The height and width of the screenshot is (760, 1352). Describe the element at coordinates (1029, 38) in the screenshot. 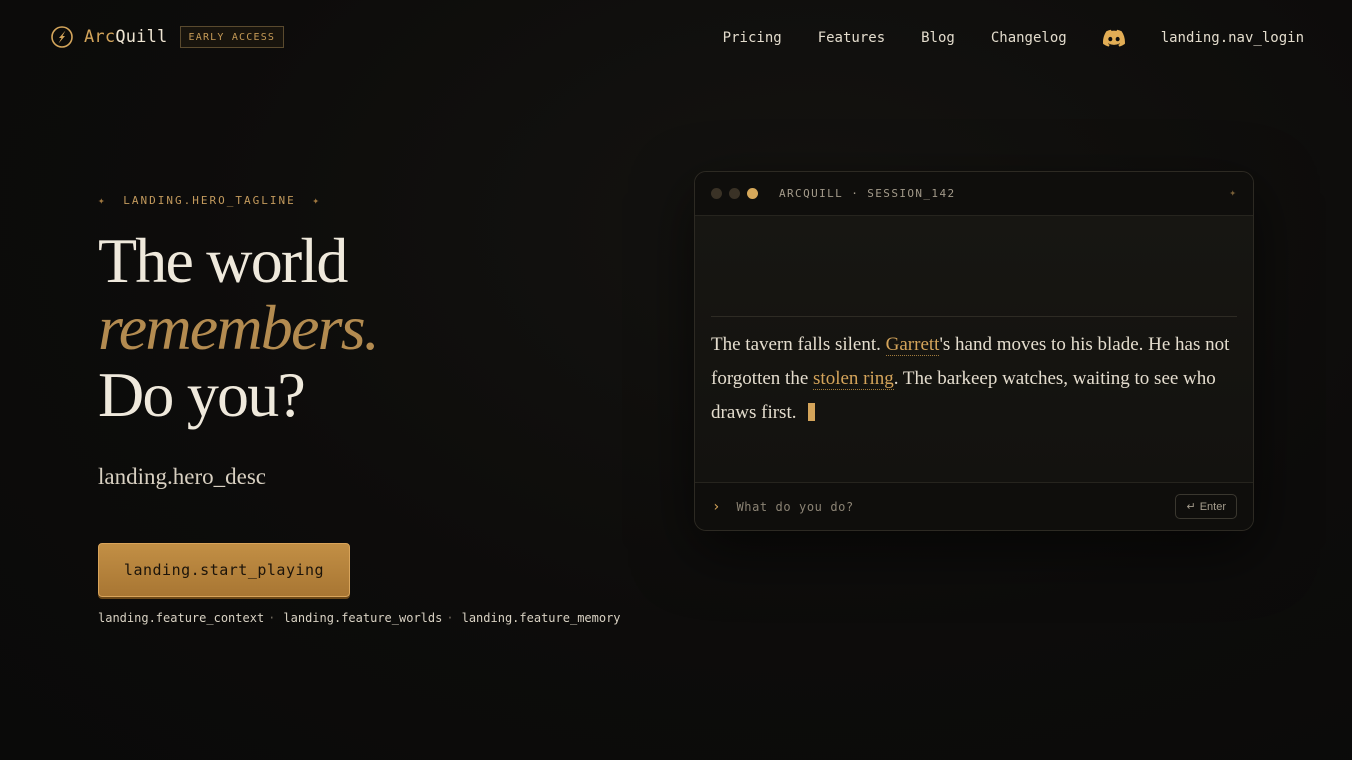

I see `nav-link-changelog: Changelog` at that location.